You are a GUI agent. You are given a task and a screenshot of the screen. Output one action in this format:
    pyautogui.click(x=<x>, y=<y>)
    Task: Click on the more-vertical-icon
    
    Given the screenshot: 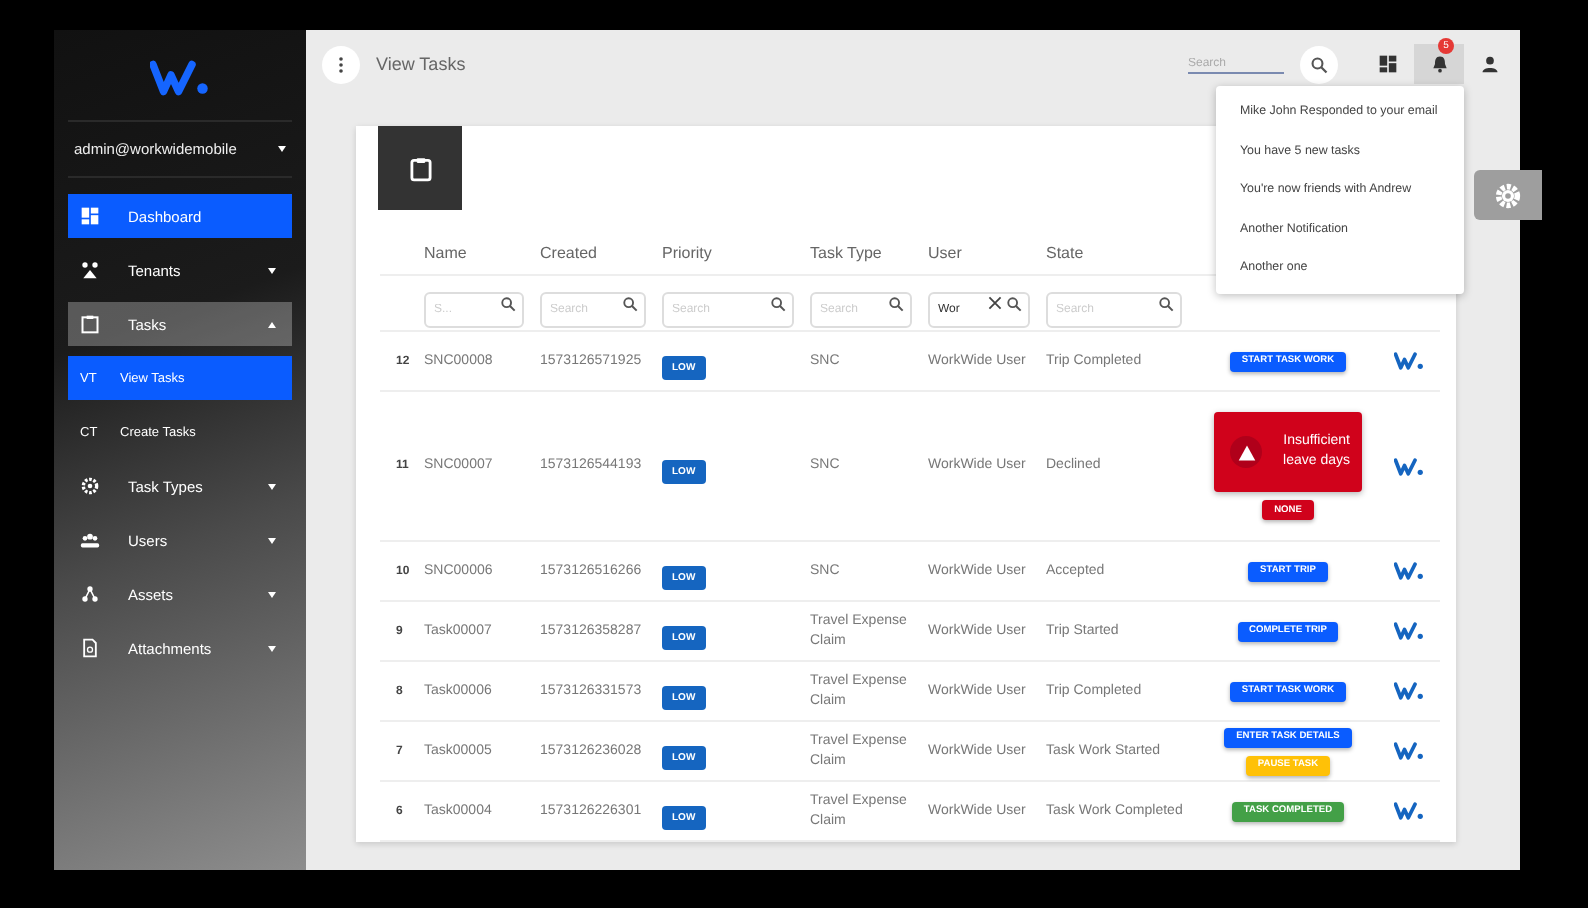 What is the action you would take?
    pyautogui.click(x=341, y=64)
    